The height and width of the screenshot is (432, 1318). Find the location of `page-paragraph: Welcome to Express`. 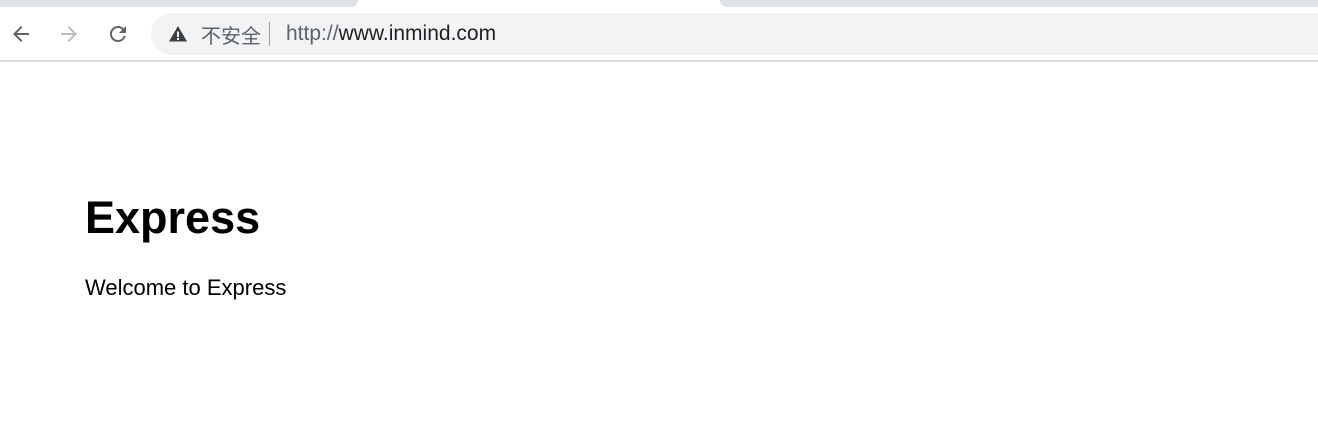

page-paragraph: Welcome to Express is located at coordinates (186, 287).